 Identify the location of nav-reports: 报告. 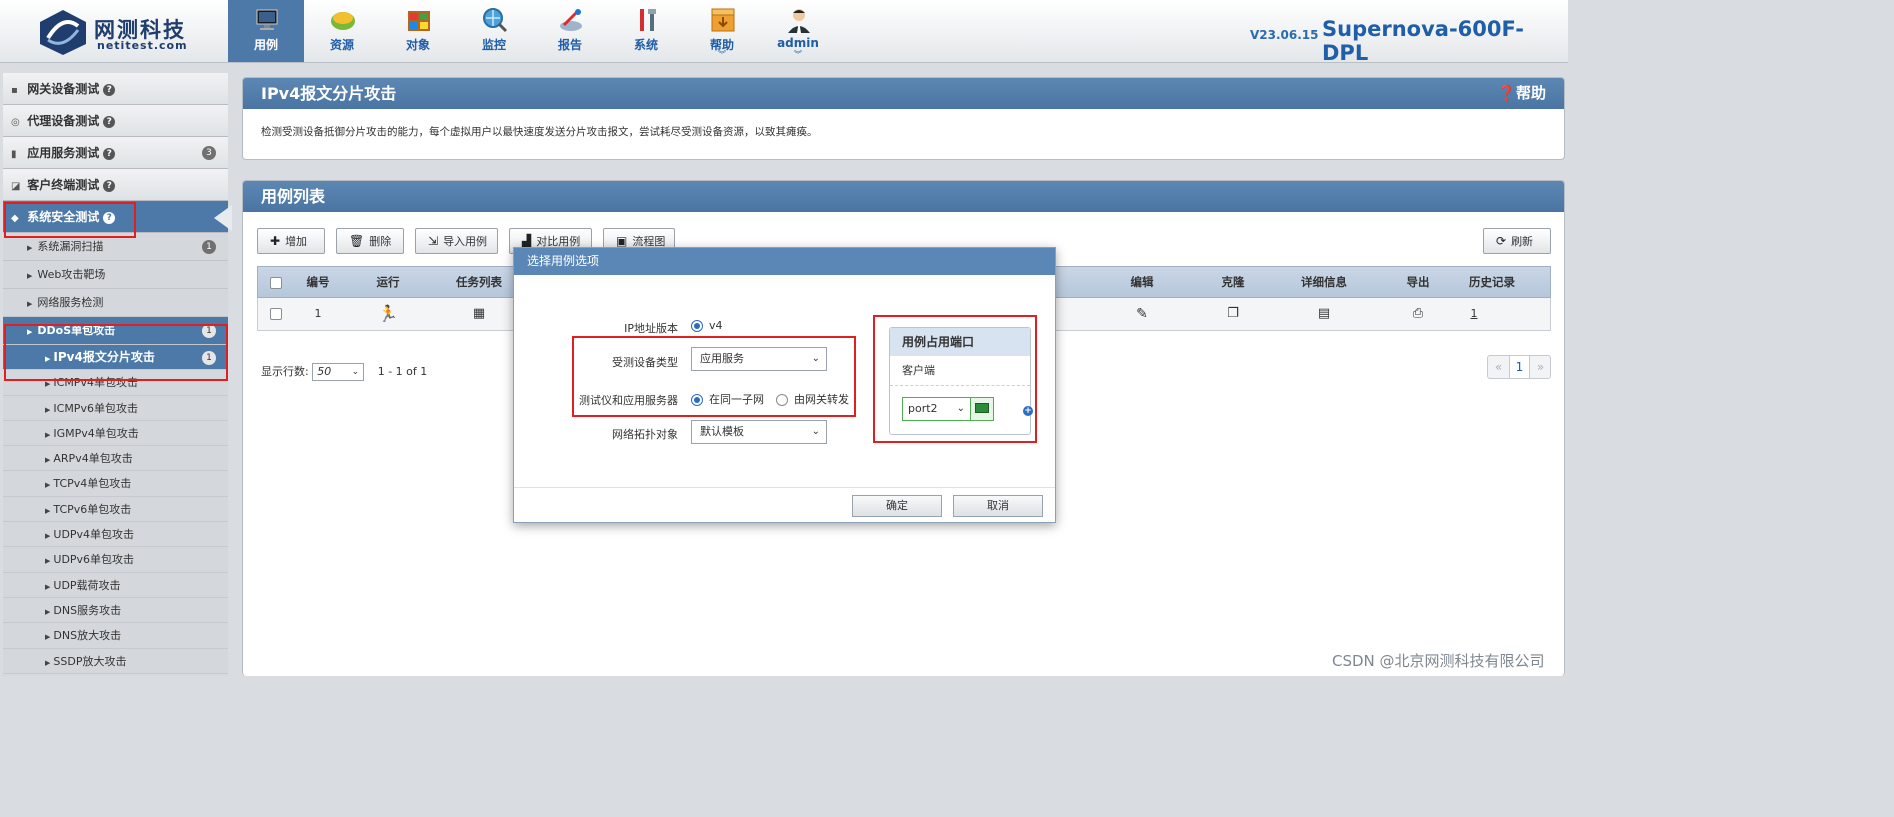
(570, 31).